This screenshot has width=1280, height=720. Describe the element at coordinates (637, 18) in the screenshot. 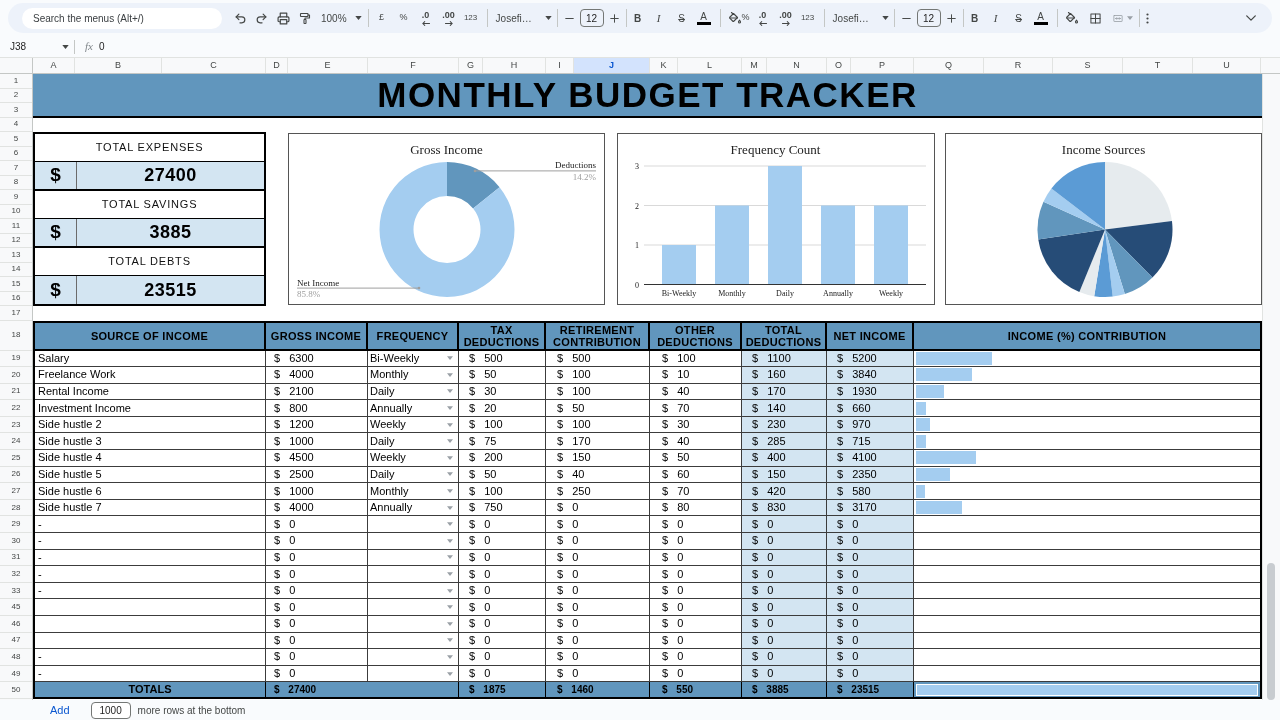

I see `bold-button: B` at that location.